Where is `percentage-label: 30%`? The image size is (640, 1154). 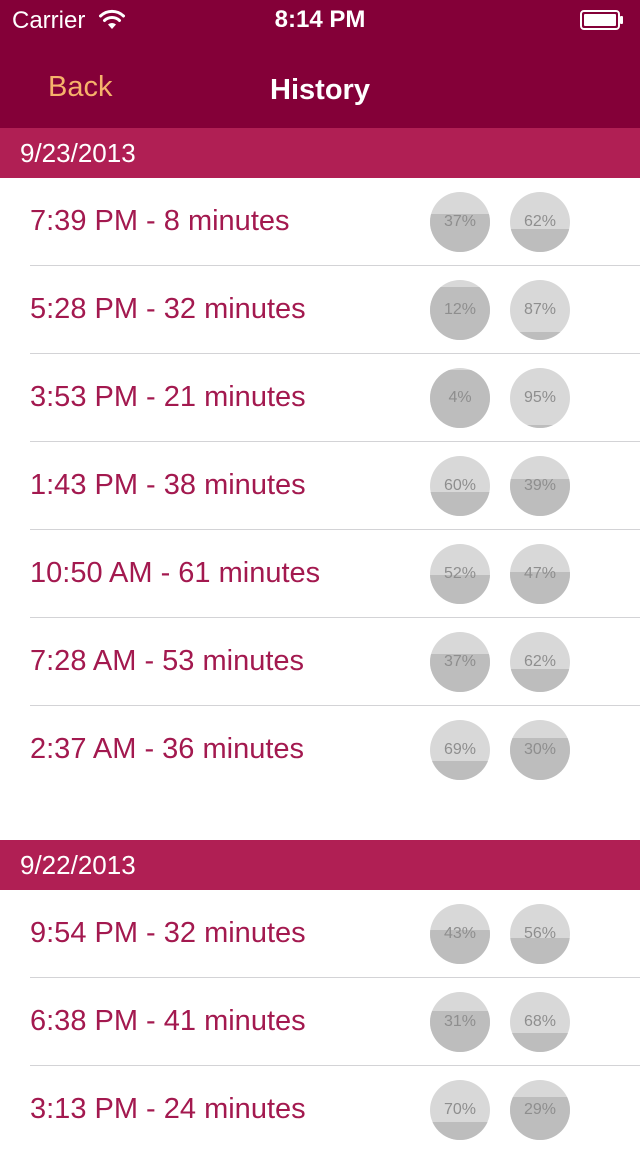 percentage-label: 30% is located at coordinates (540, 749).